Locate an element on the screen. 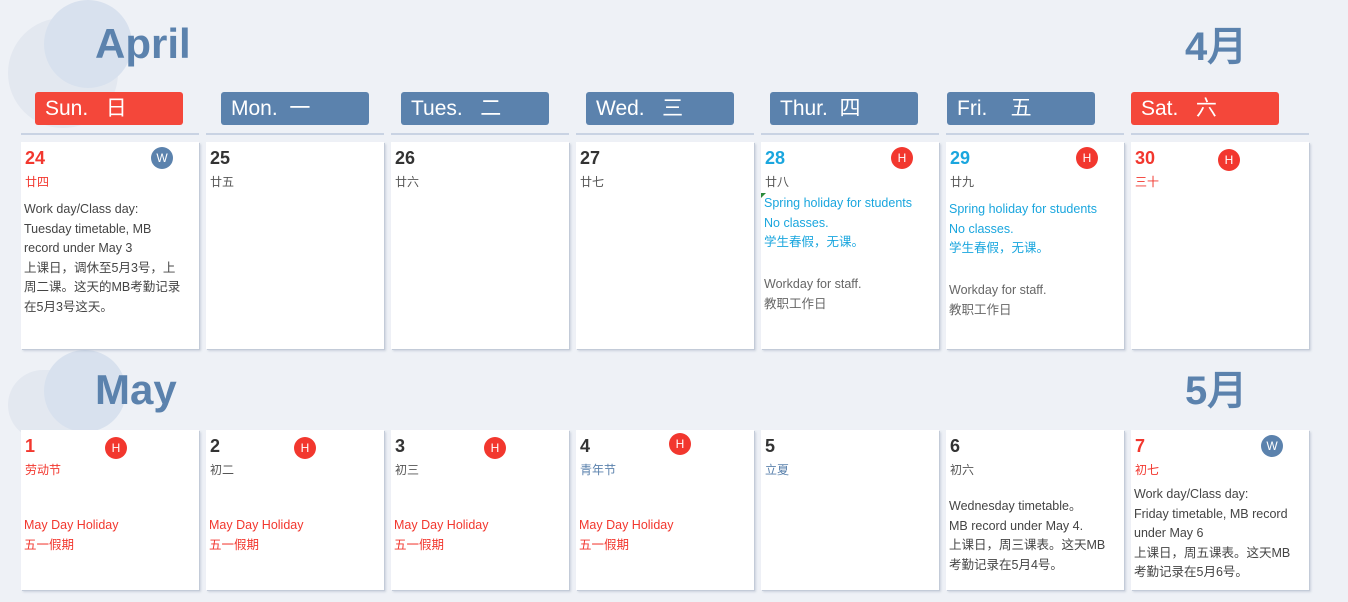  day-number: 26 is located at coordinates (405, 158).